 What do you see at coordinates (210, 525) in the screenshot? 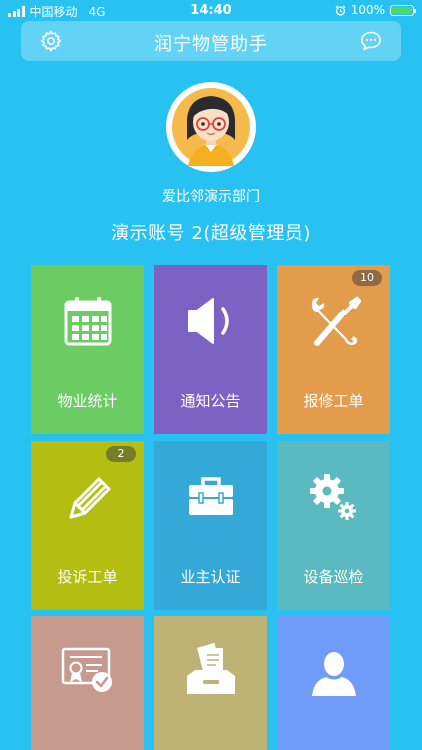
I see `tile-owner-verification: 业主认证` at bounding box center [210, 525].